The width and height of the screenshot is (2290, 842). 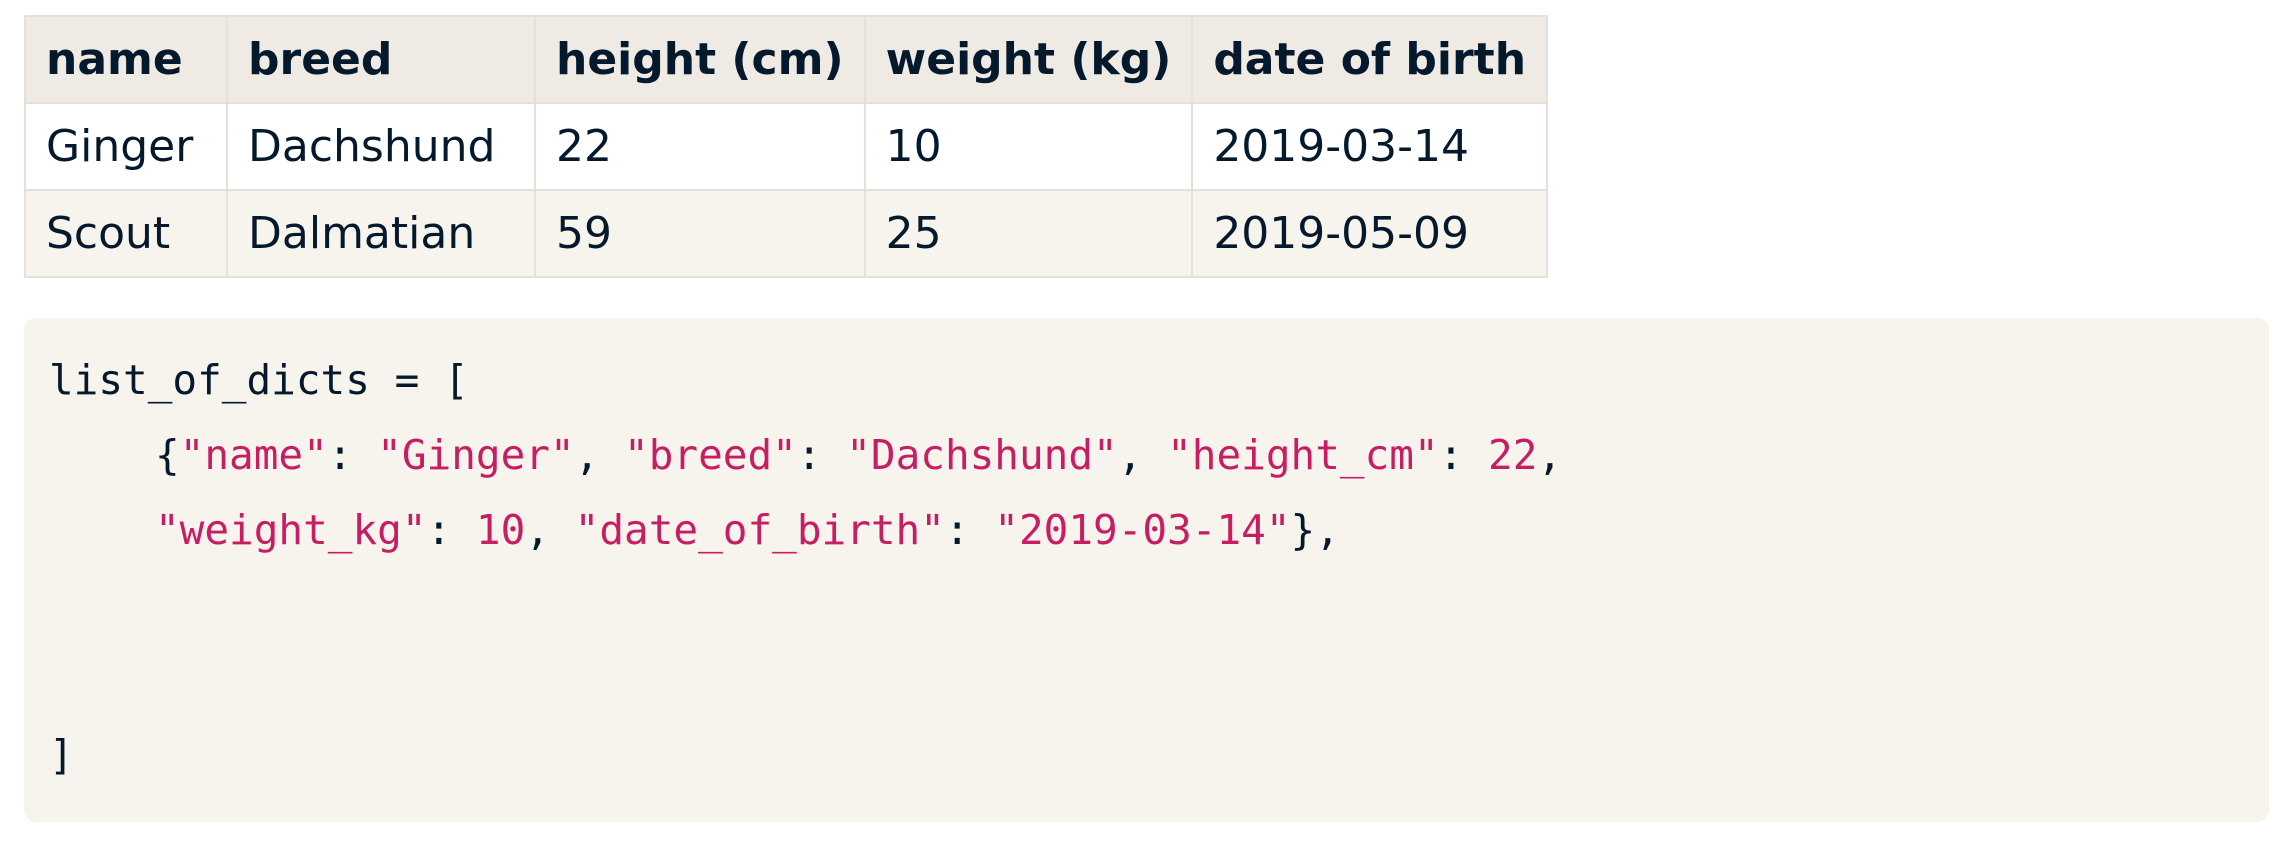 I want to click on code-string: "height_cm", so click(x=1303, y=455).